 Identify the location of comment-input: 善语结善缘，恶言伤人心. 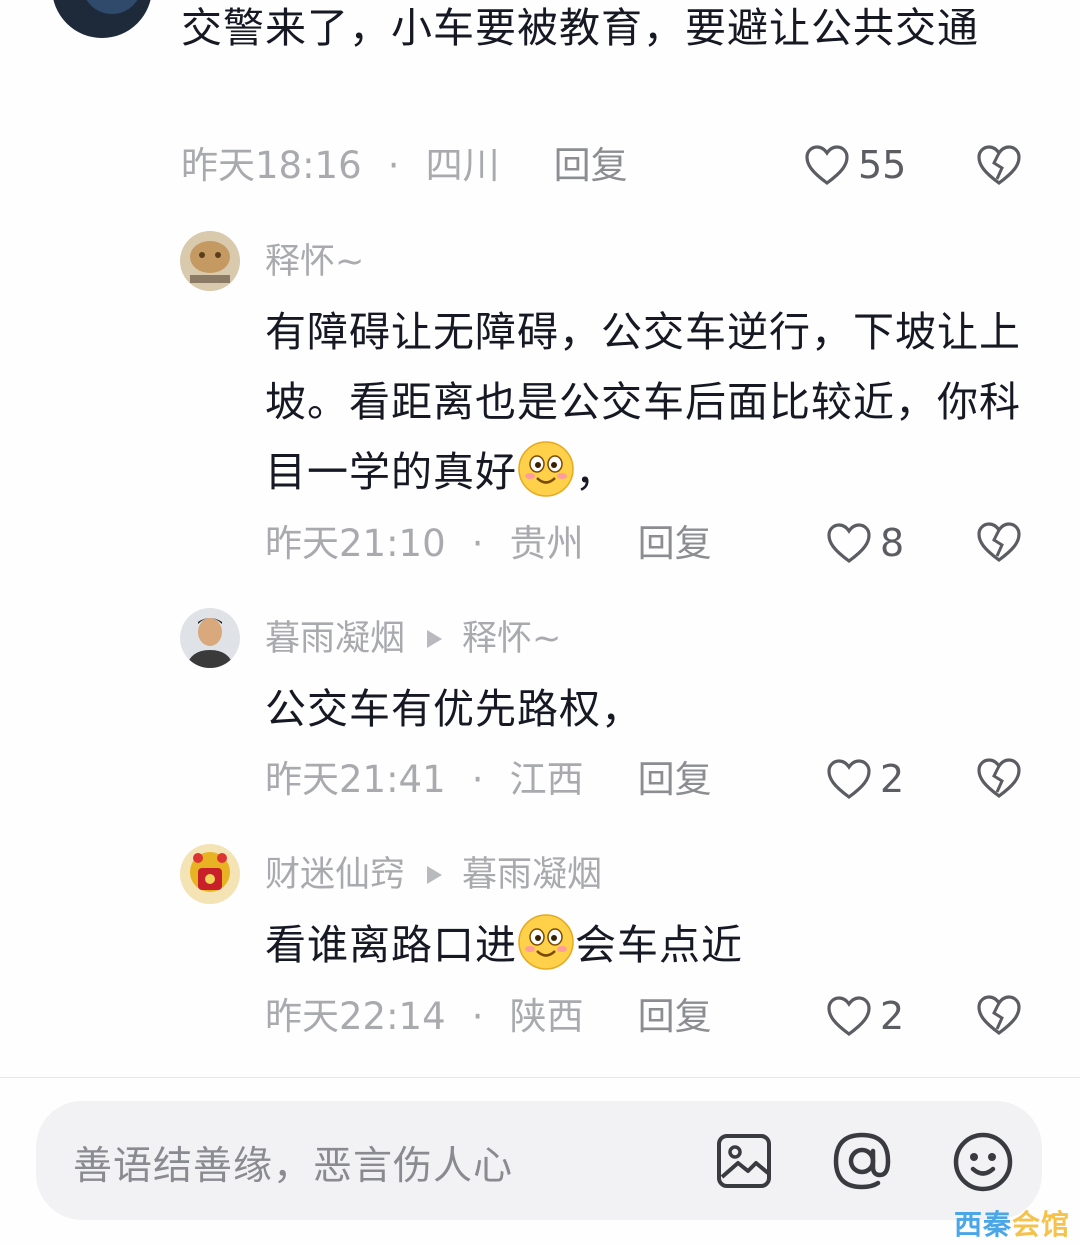
(539, 1160).